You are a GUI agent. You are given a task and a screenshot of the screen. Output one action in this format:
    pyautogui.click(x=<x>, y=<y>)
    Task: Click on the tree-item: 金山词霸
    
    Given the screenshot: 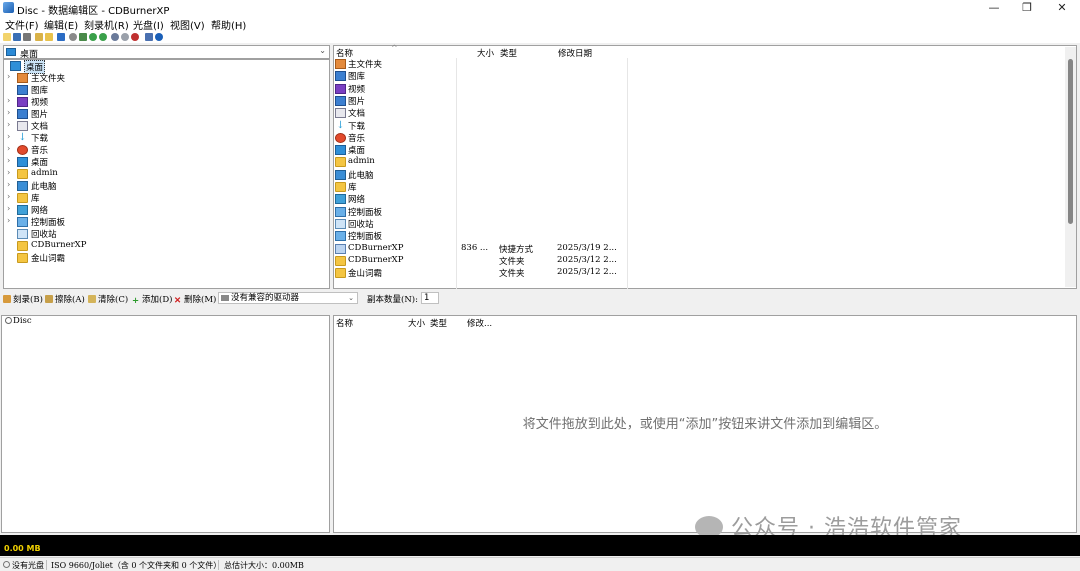 What is the action you would take?
    pyautogui.click(x=167, y=258)
    